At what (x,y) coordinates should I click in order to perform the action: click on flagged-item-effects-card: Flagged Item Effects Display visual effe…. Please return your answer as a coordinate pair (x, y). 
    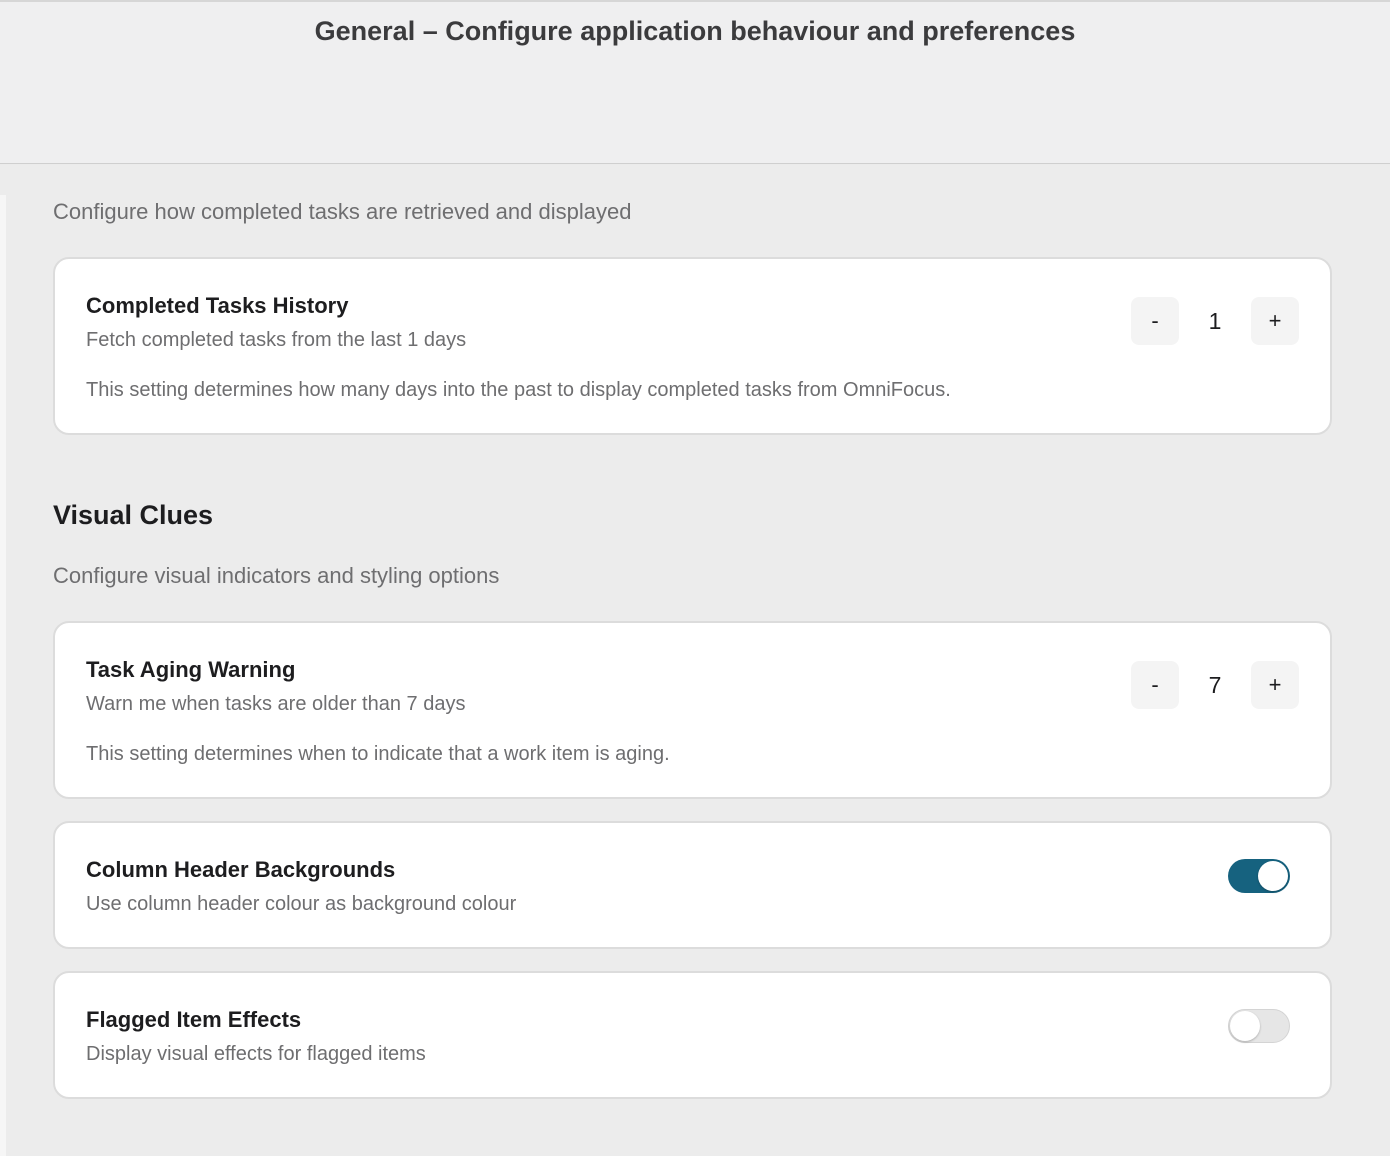
    Looking at the image, I should click on (692, 1035).